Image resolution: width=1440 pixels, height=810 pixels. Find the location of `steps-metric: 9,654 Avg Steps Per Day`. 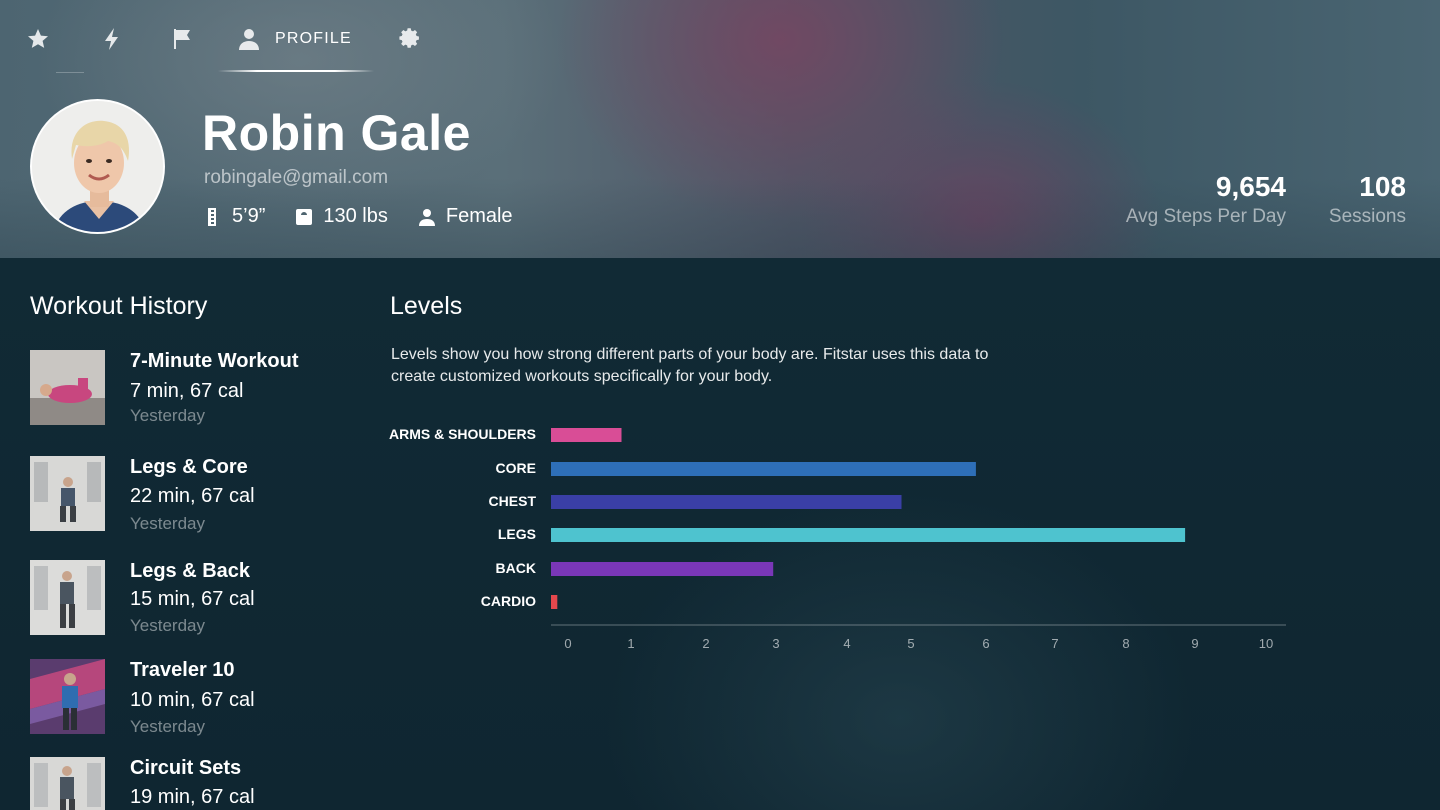

steps-metric: 9,654 Avg Steps Per Day is located at coordinates (1206, 202).